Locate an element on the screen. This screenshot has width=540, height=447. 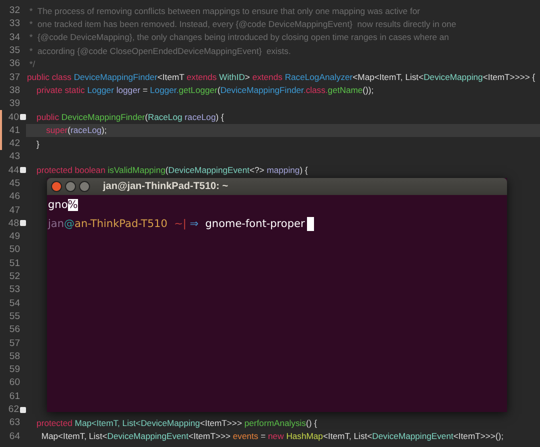
line-number: 48 is located at coordinates (13, 223).